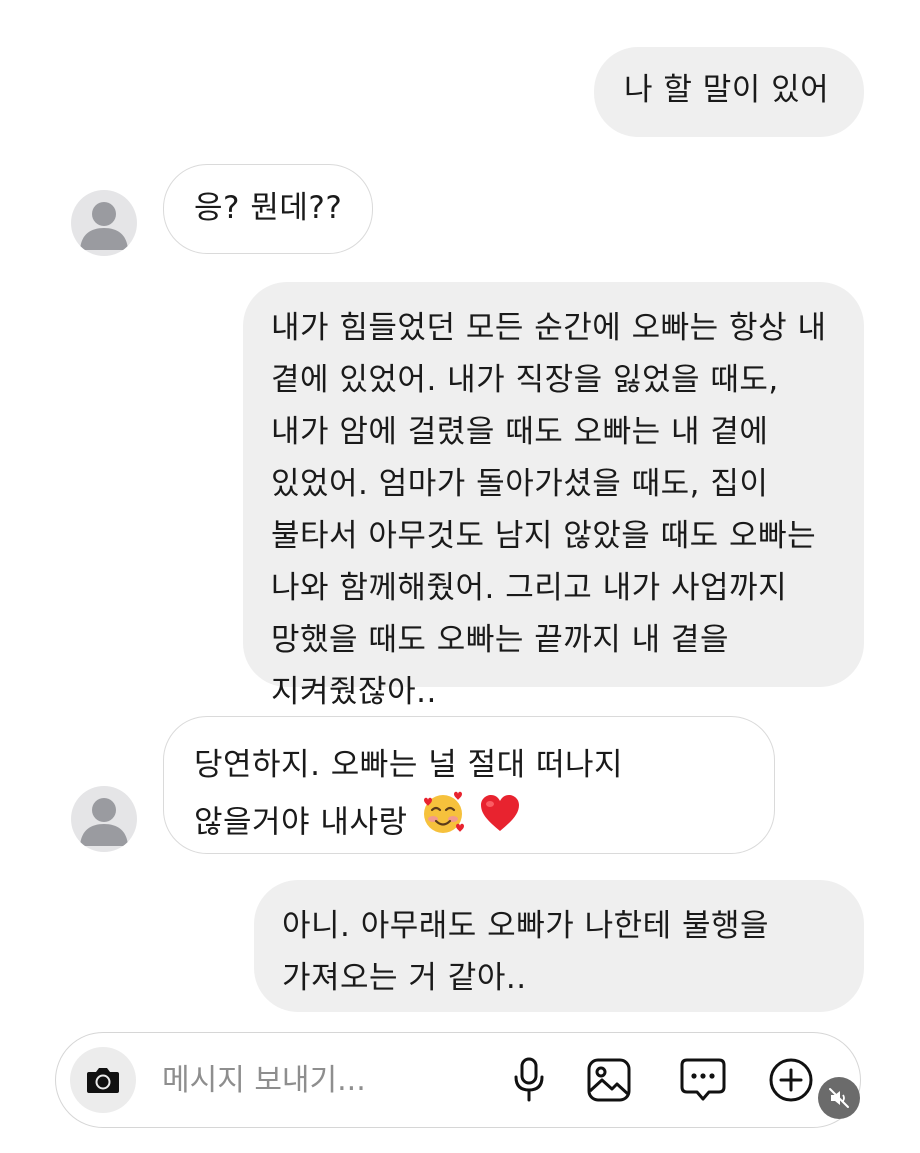  I want to click on message-bubble-incoming: 응? 뭔데??, so click(268, 209).